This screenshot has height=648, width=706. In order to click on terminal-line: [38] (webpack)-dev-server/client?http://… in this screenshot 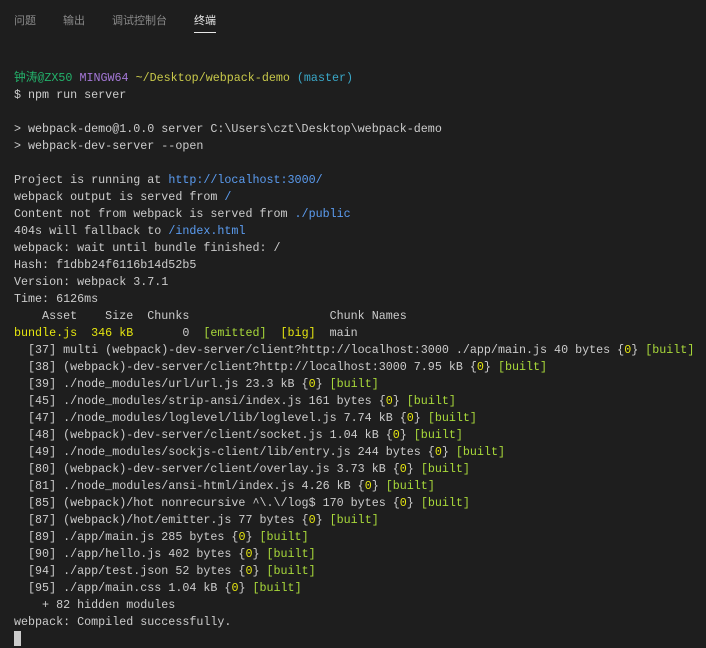, I will do `click(360, 367)`.